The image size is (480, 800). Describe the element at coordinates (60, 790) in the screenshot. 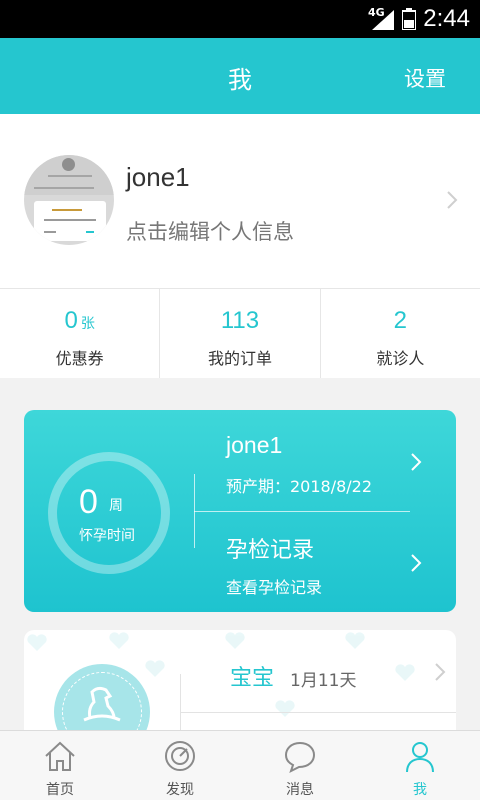

I see `tab-home-label: 首页` at that location.